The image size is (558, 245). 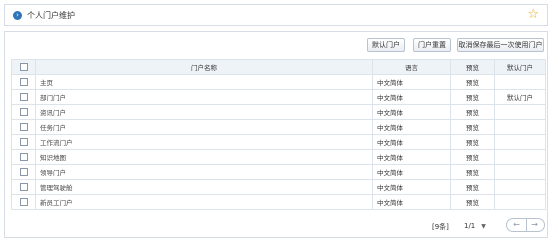 I want to click on table-row: 知识地图 中文简体 预览, so click(x=278, y=157).